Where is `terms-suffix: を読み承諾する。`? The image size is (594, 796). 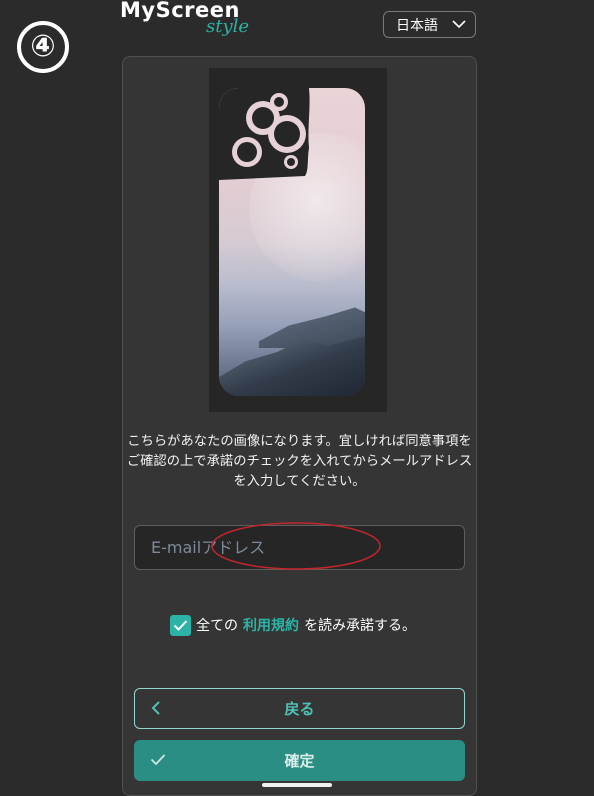
terms-suffix: を読み承諾する。 is located at coordinates (360, 626).